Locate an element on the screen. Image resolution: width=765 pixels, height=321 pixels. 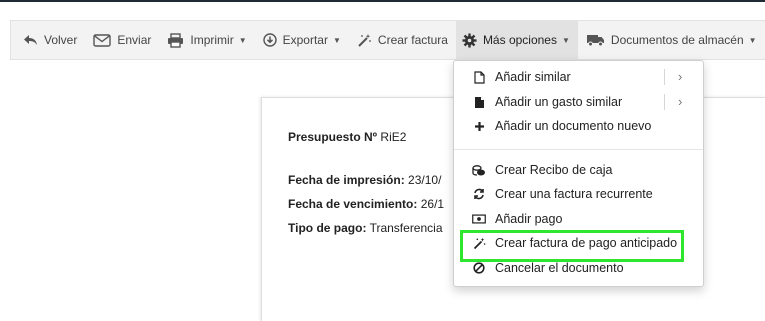
menu-item-anadir-similar: Añadir similar › is located at coordinates (578, 77).